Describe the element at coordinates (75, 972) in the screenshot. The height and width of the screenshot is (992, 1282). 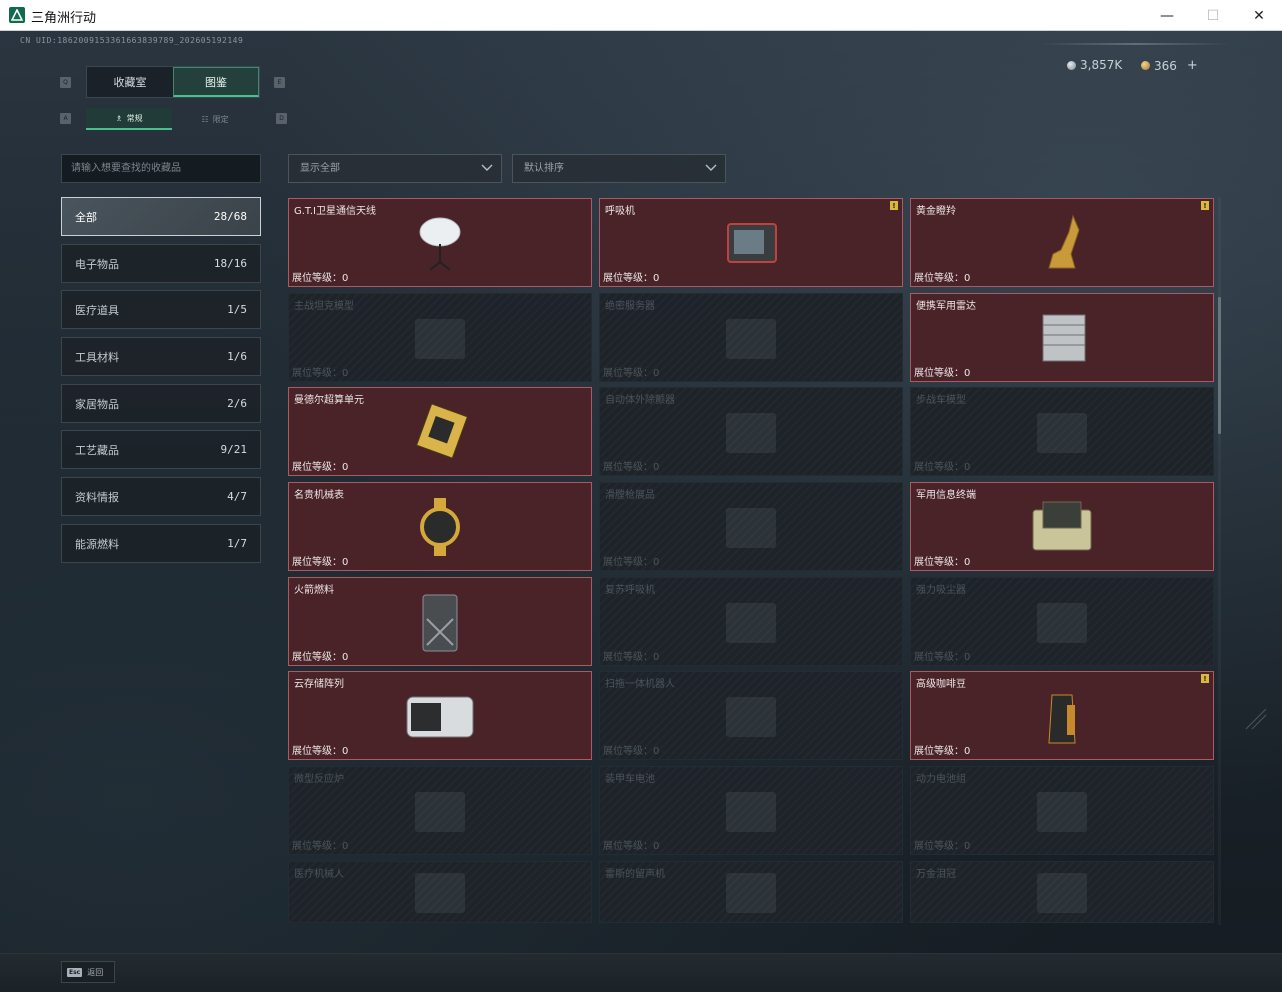
I see `esc-key-icon: Esc` at that location.